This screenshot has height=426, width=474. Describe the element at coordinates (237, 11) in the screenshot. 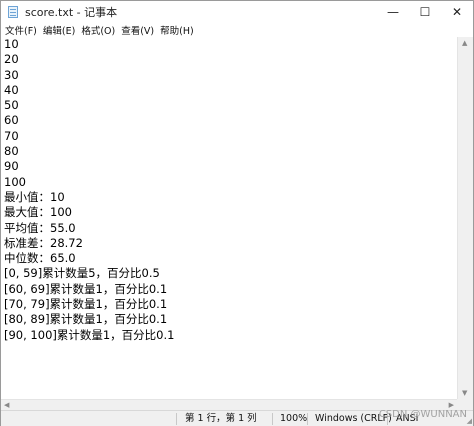

I see `title-bar: score.txt - 记事本 — ☐ ✕` at that location.